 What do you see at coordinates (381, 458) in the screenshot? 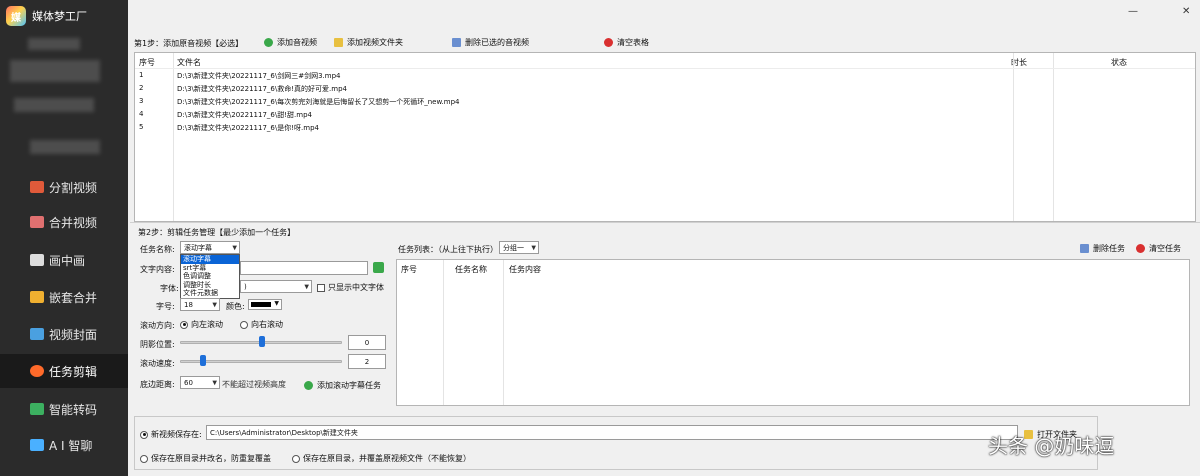
I see `same-dir-overwrite-radio: 保存在原目录，并覆盖原视频文件（不能恢复）` at bounding box center [381, 458].